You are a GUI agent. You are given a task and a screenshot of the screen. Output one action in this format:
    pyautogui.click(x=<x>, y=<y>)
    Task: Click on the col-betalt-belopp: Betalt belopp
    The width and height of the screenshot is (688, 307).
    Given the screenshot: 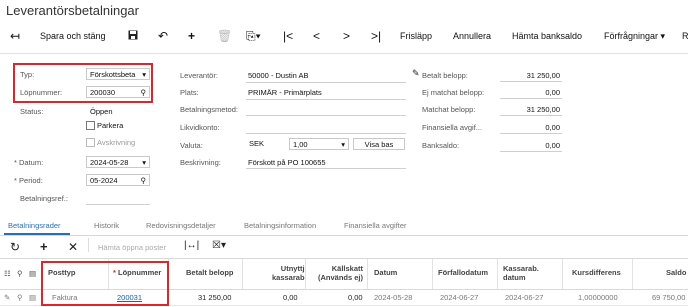 What is the action you would take?
    pyautogui.click(x=210, y=272)
    